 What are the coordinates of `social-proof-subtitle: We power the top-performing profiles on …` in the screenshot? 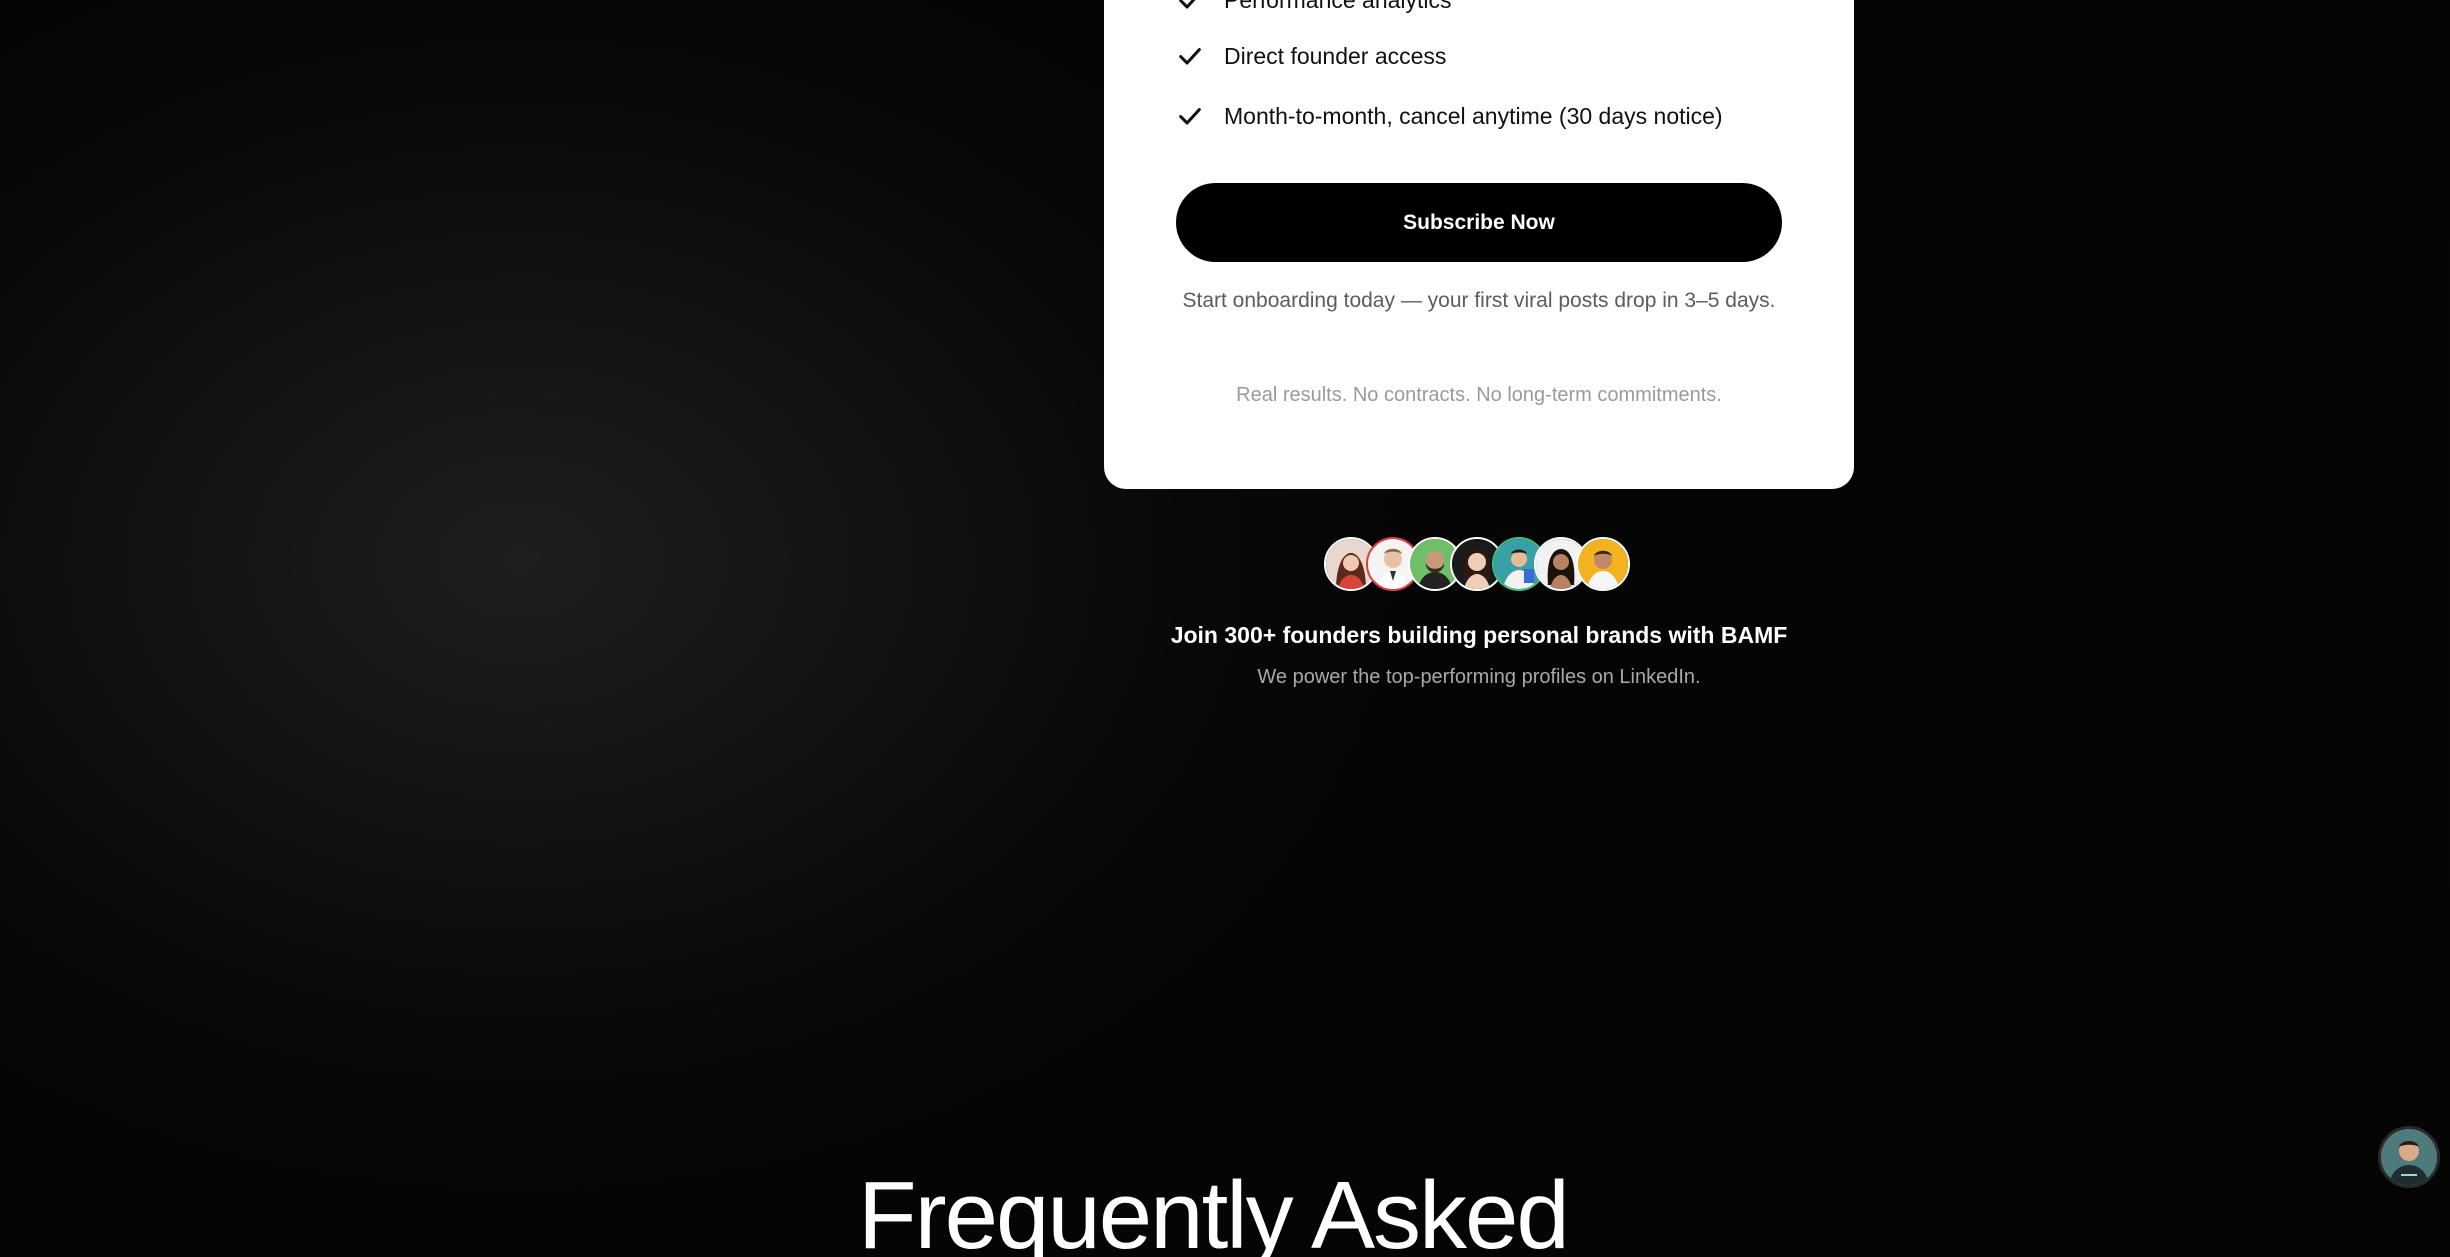 It's located at (1479, 677).